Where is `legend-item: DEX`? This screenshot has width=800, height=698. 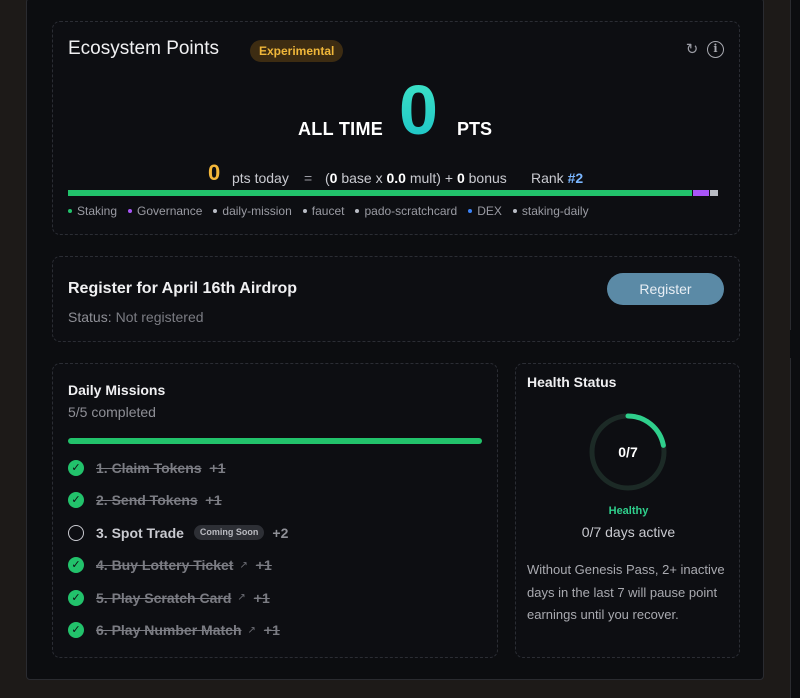
legend-item: DEX is located at coordinates (485, 211).